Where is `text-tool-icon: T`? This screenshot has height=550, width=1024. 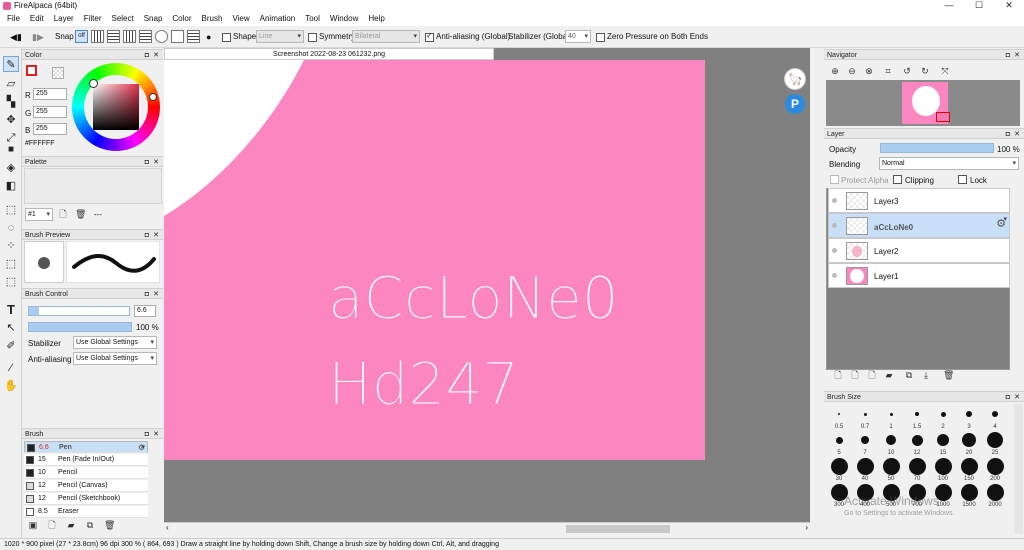
text-tool-icon: T is located at coordinates (11, 310).